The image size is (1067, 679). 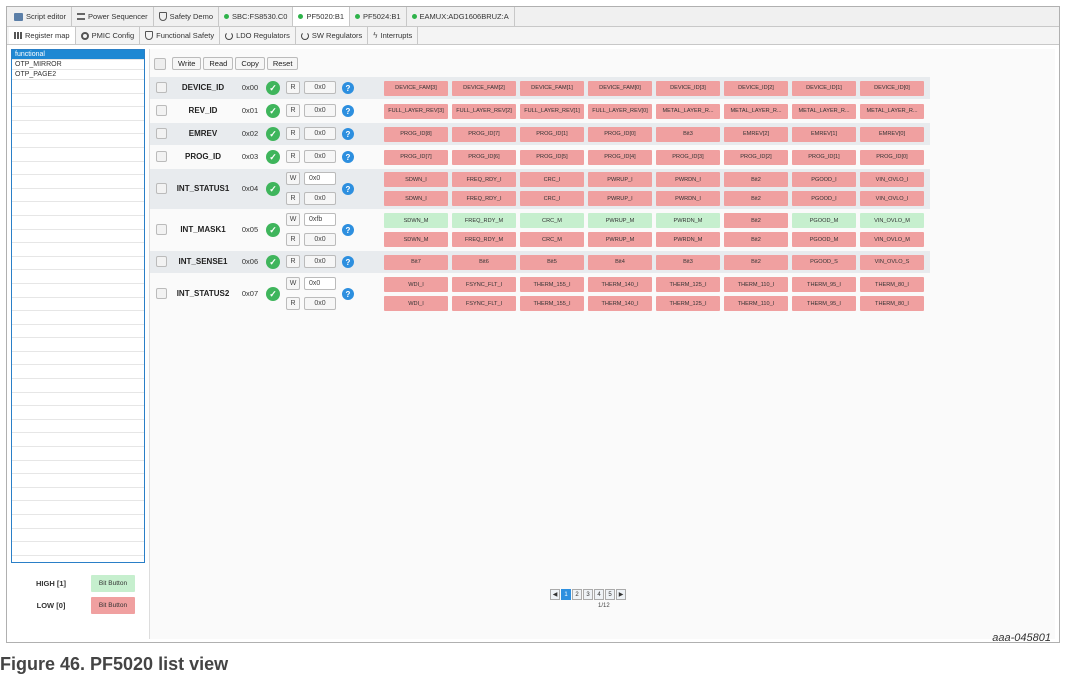 I want to click on bit-button: PWRUP_I, so click(x=620, y=179).